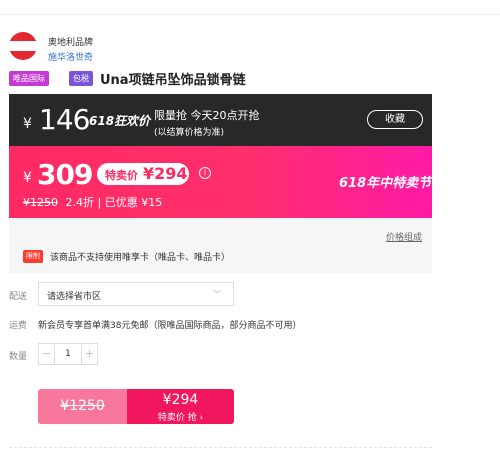 The width and height of the screenshot is (500, 455). What do you see at coordinates (180, 400) in the screenshot?
I see `buy-price: ¥294` at bounding box center [180, 400].